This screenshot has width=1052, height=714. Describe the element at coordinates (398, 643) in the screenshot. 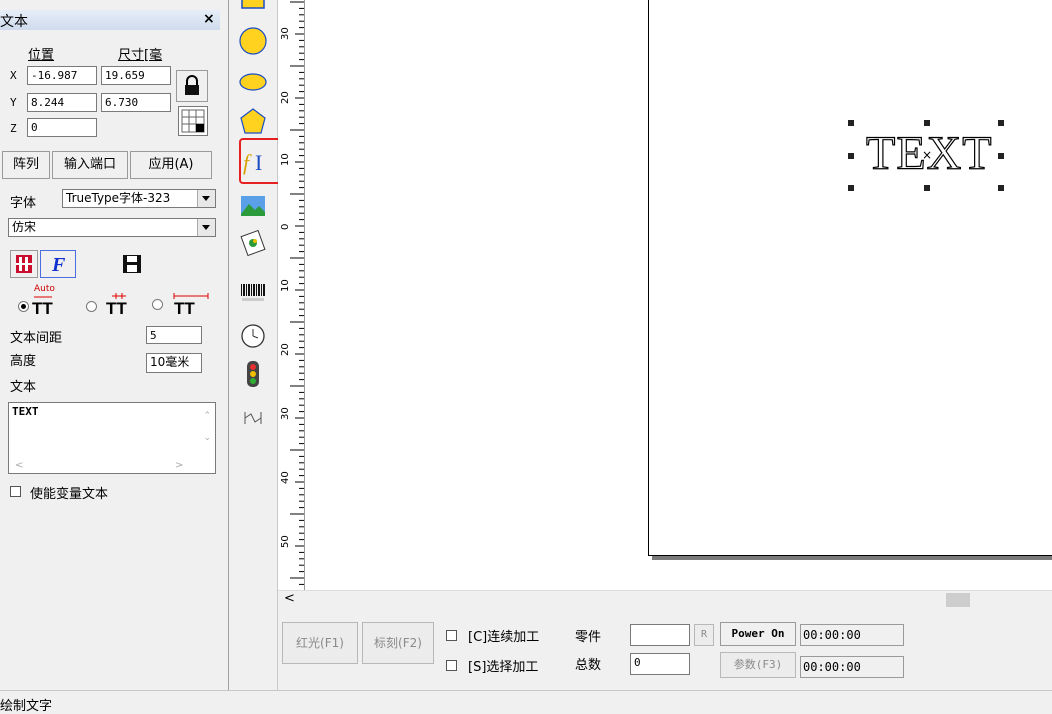

I see `mark-button: 标刻(F2)` at that location.